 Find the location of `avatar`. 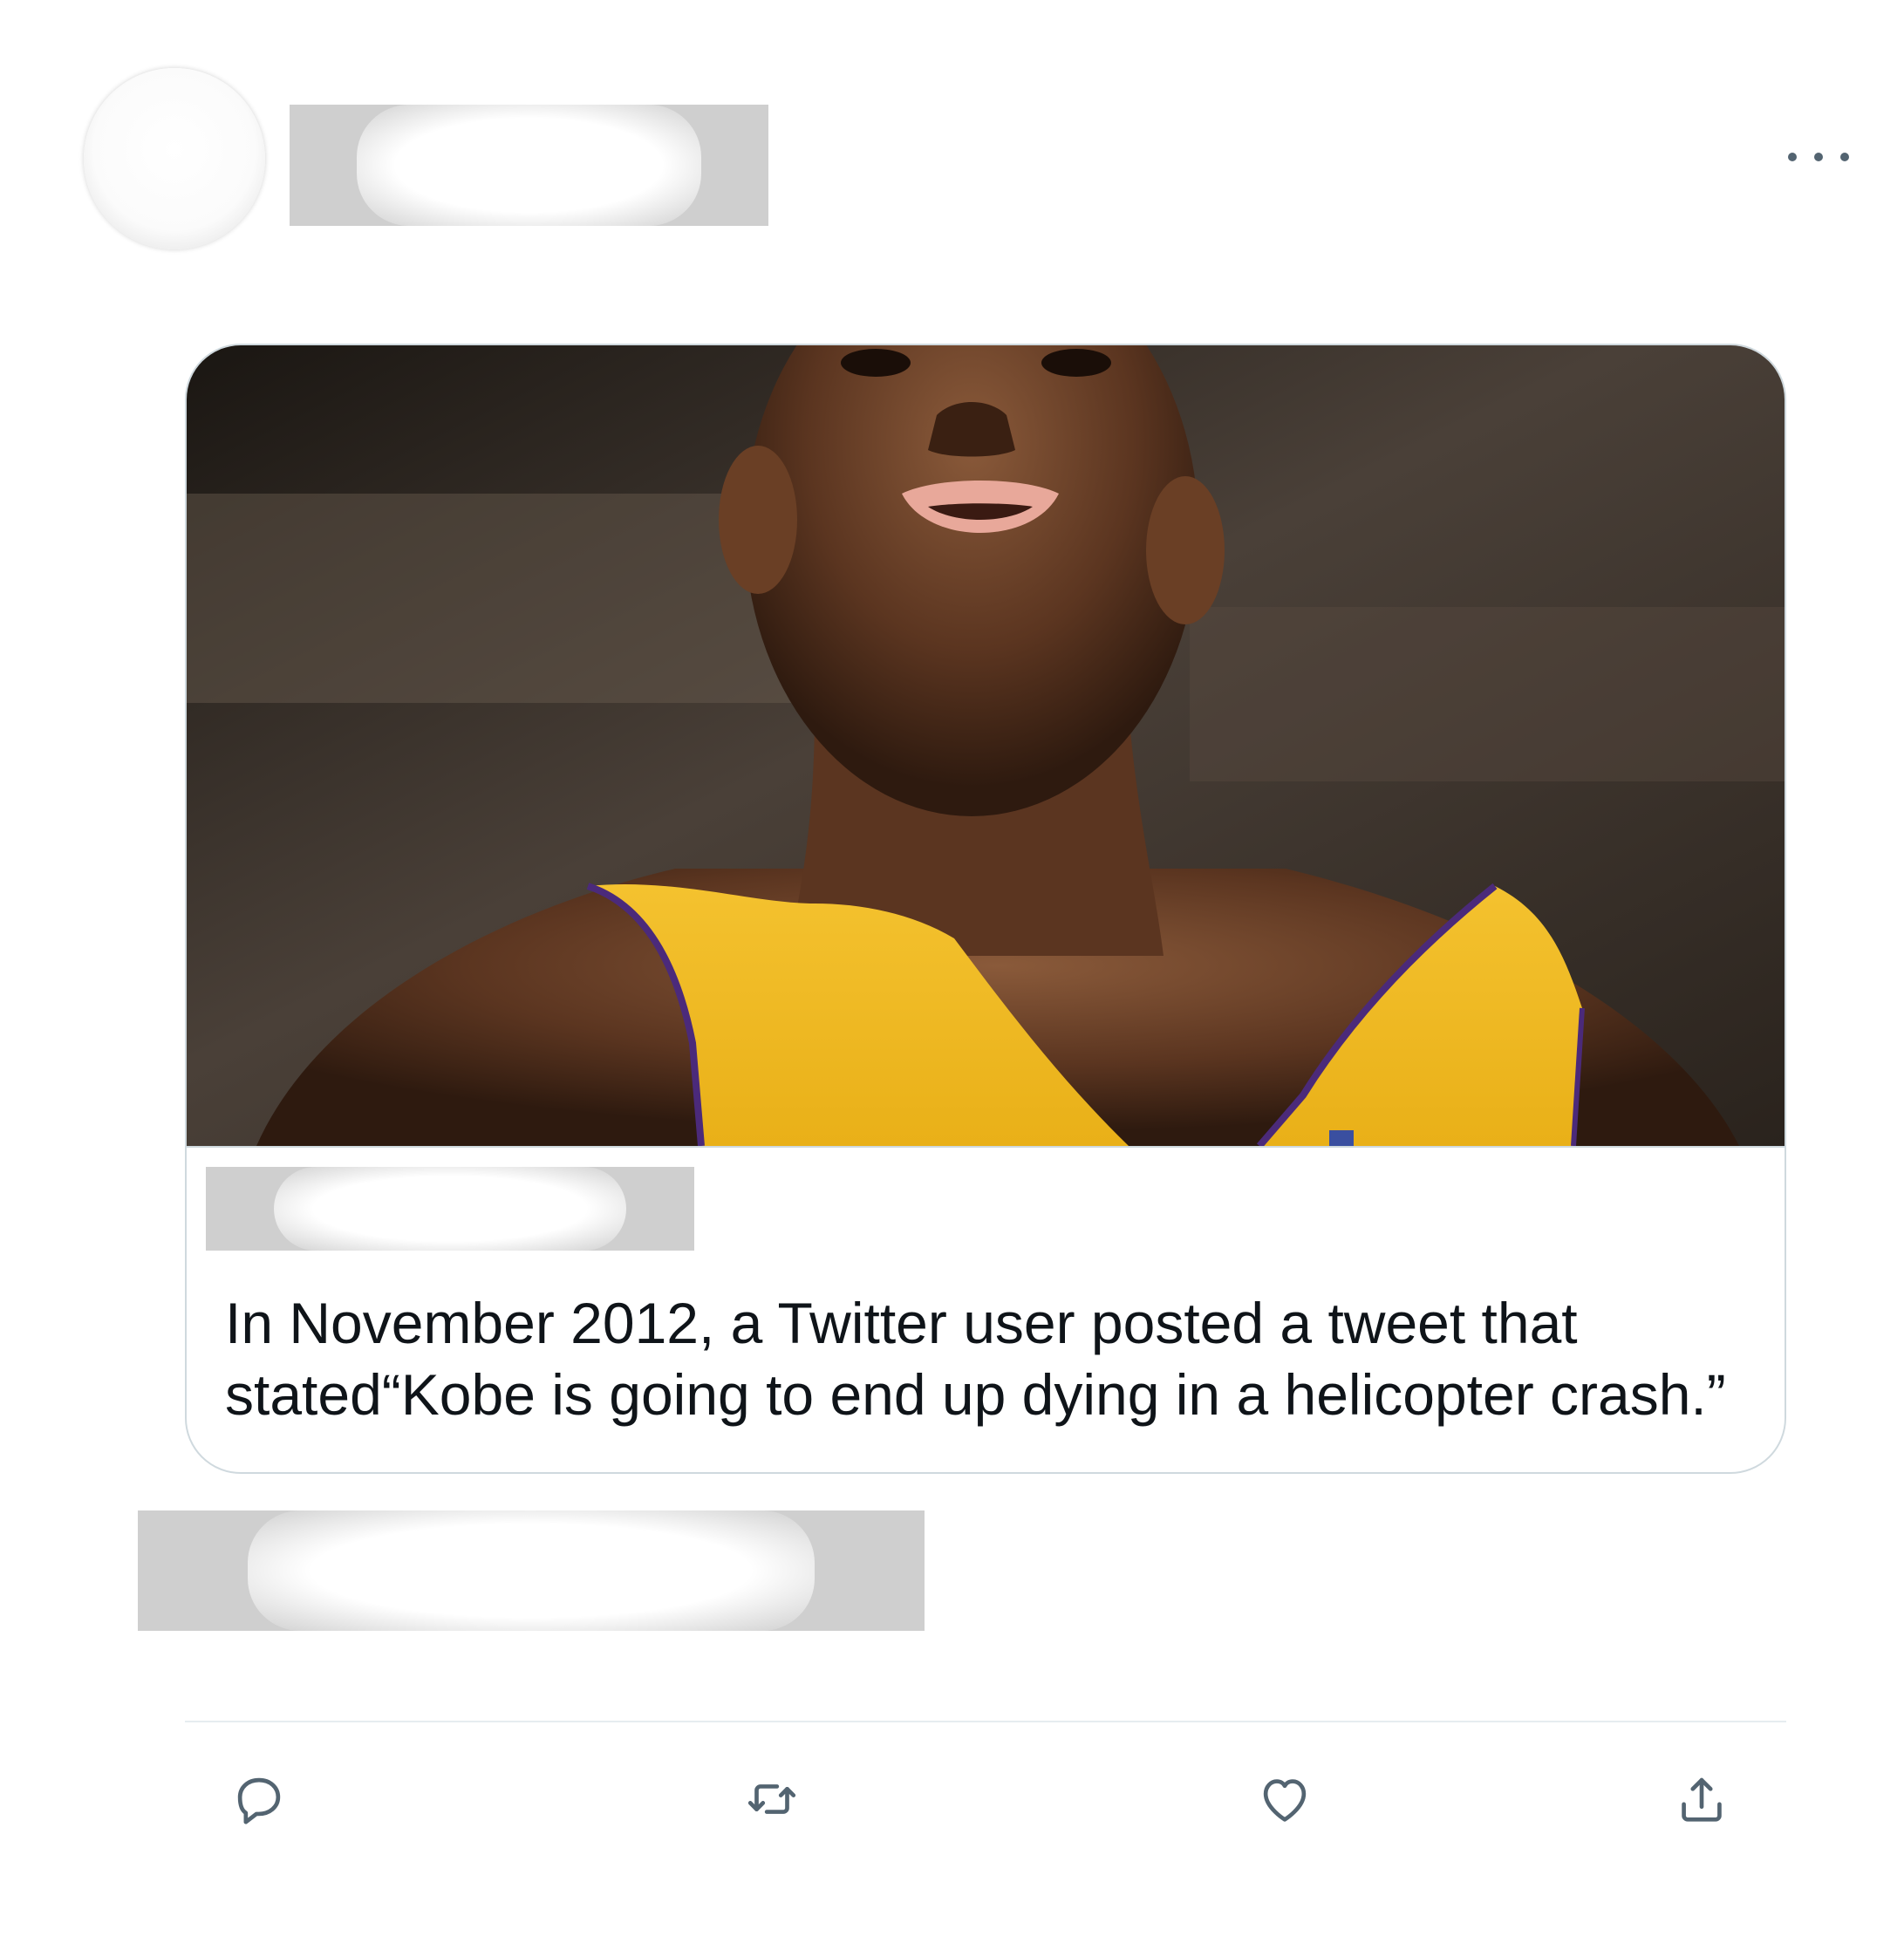

avatar is located at coordinates (174, 158).